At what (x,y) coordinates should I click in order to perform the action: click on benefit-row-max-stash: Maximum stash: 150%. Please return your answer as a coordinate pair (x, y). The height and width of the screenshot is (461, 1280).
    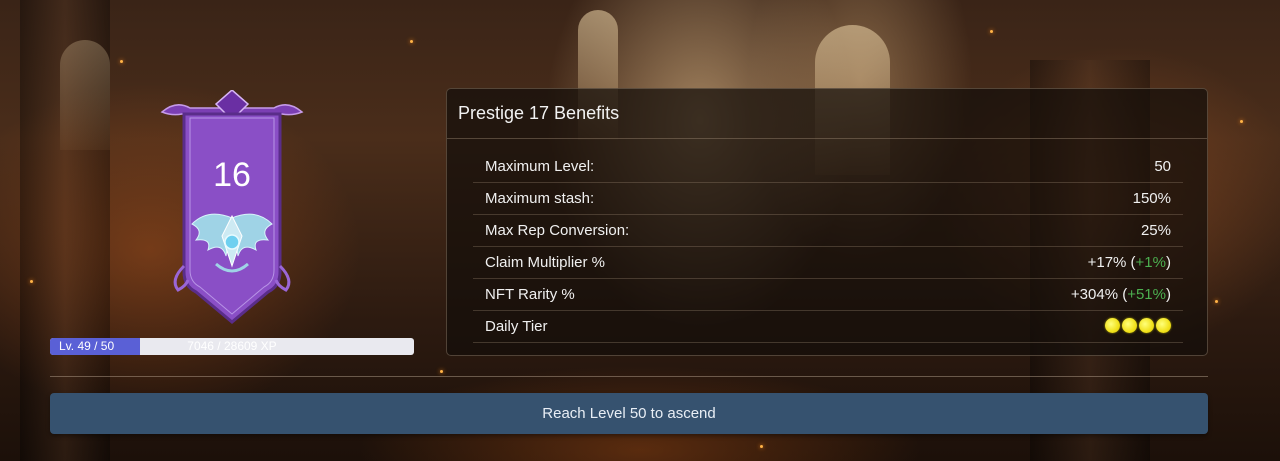
    Looking at the image, I should click on (828, 199).